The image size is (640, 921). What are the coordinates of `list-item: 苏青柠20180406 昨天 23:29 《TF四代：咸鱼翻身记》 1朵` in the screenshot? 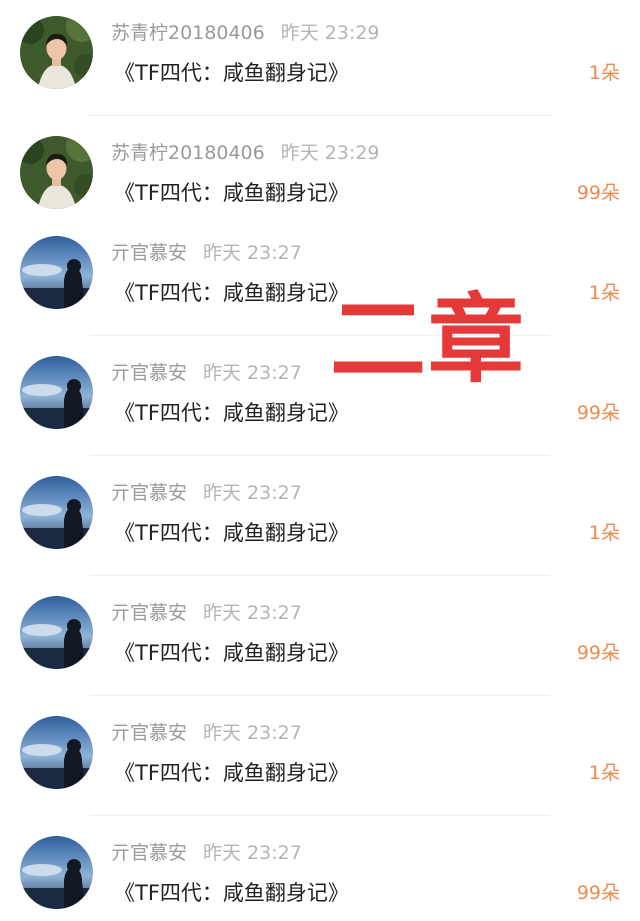 It's located at (320, 60).